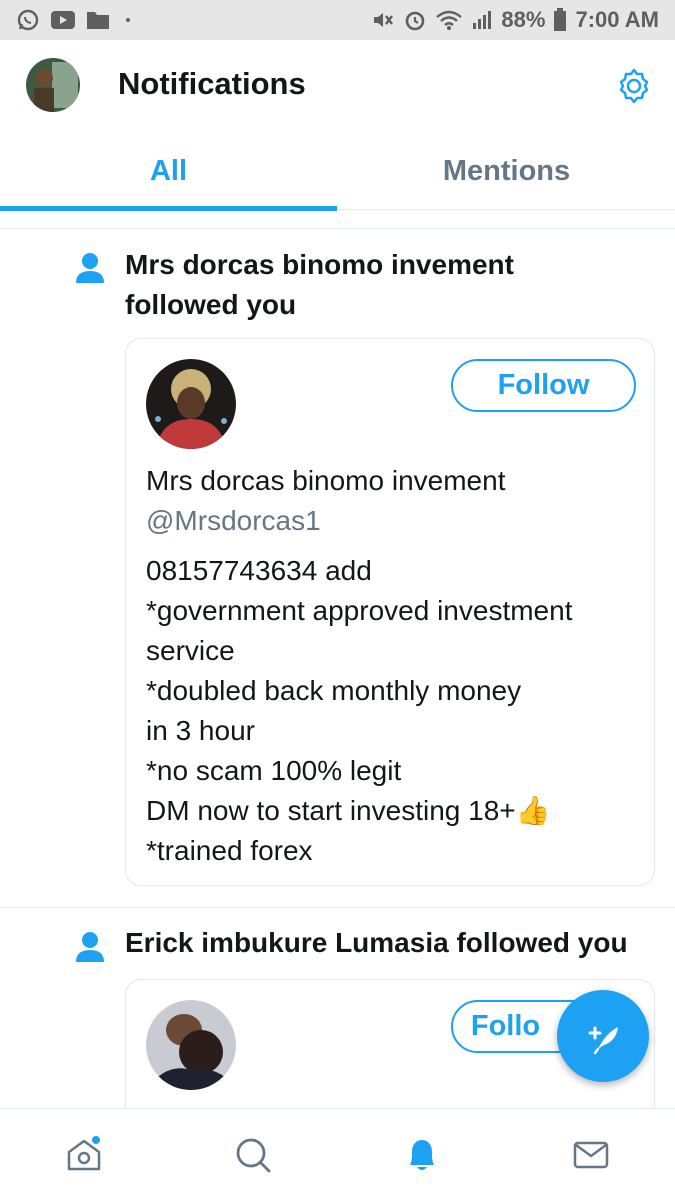  What do you see at coordinates (384, 20) in the screenshot?
I see `mute-icon` at bounding box center [384, 20].